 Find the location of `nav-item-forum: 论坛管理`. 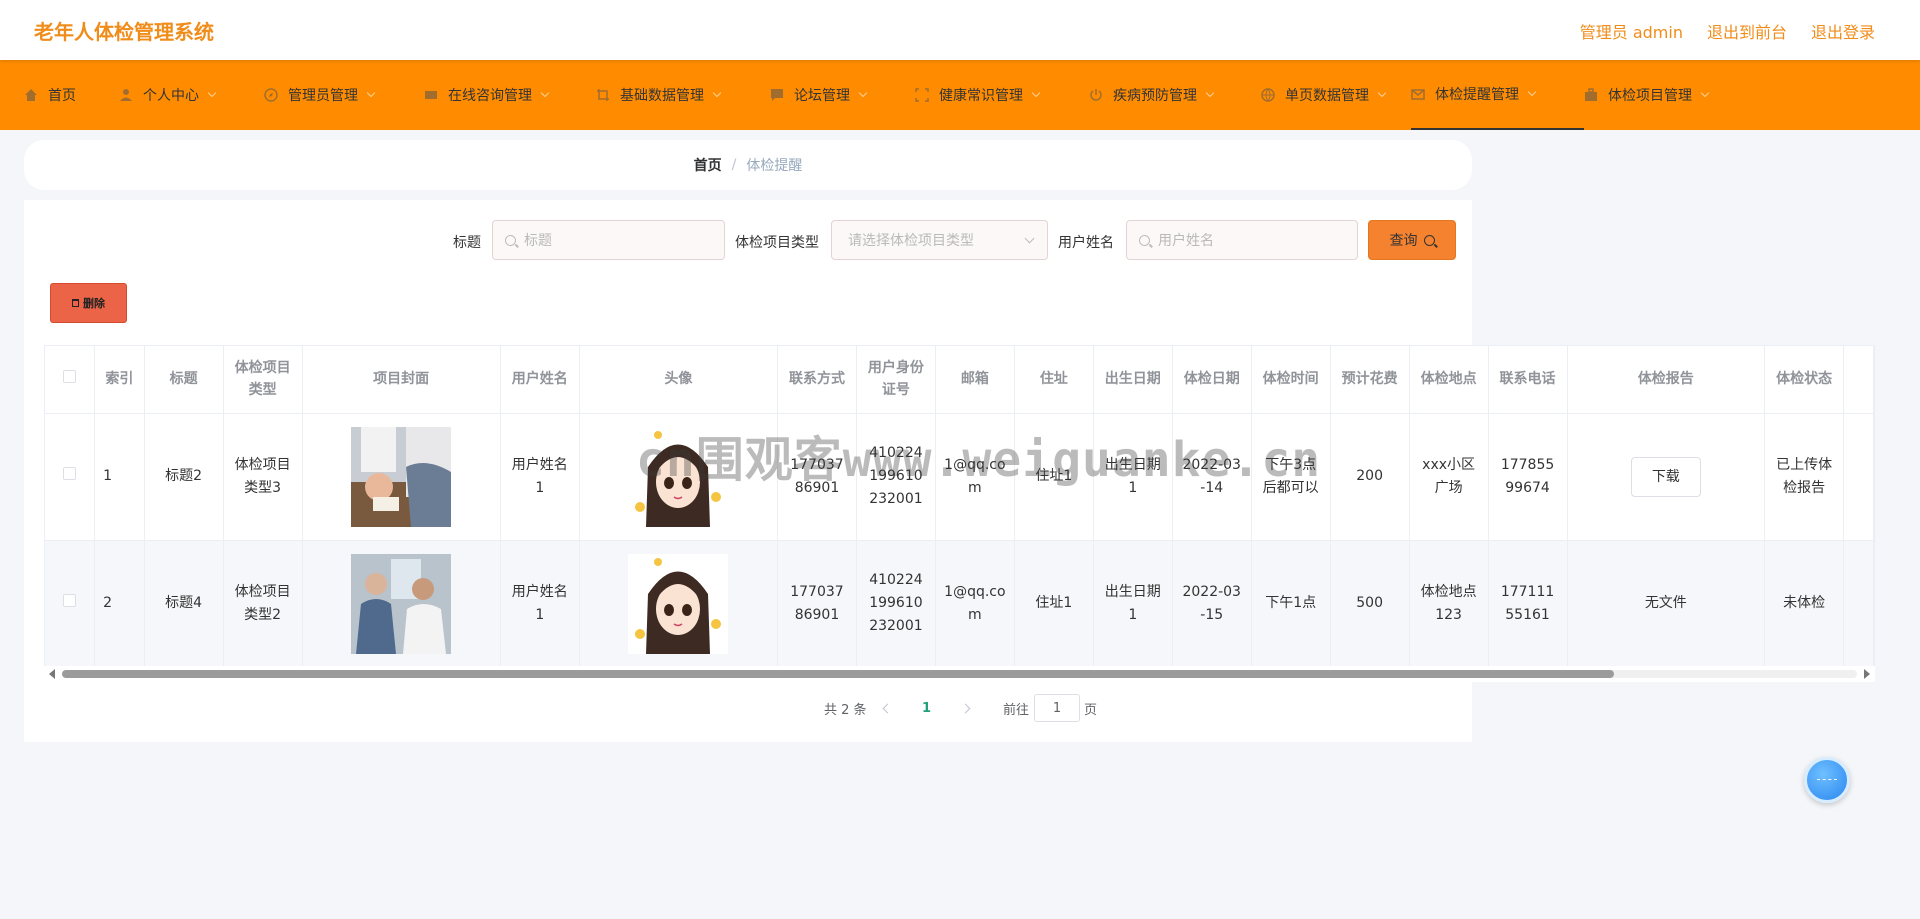

nav-item-forum: 论坛管理 is located at coordinates (842, 95).